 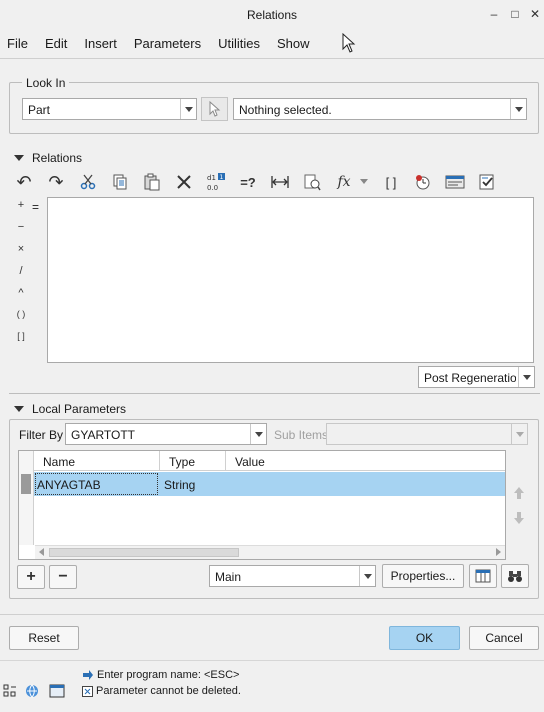 What do you see at coordinates (515, 14) in the screenshot?
I see `maximize-button: □` at bounding box center [515, 14].